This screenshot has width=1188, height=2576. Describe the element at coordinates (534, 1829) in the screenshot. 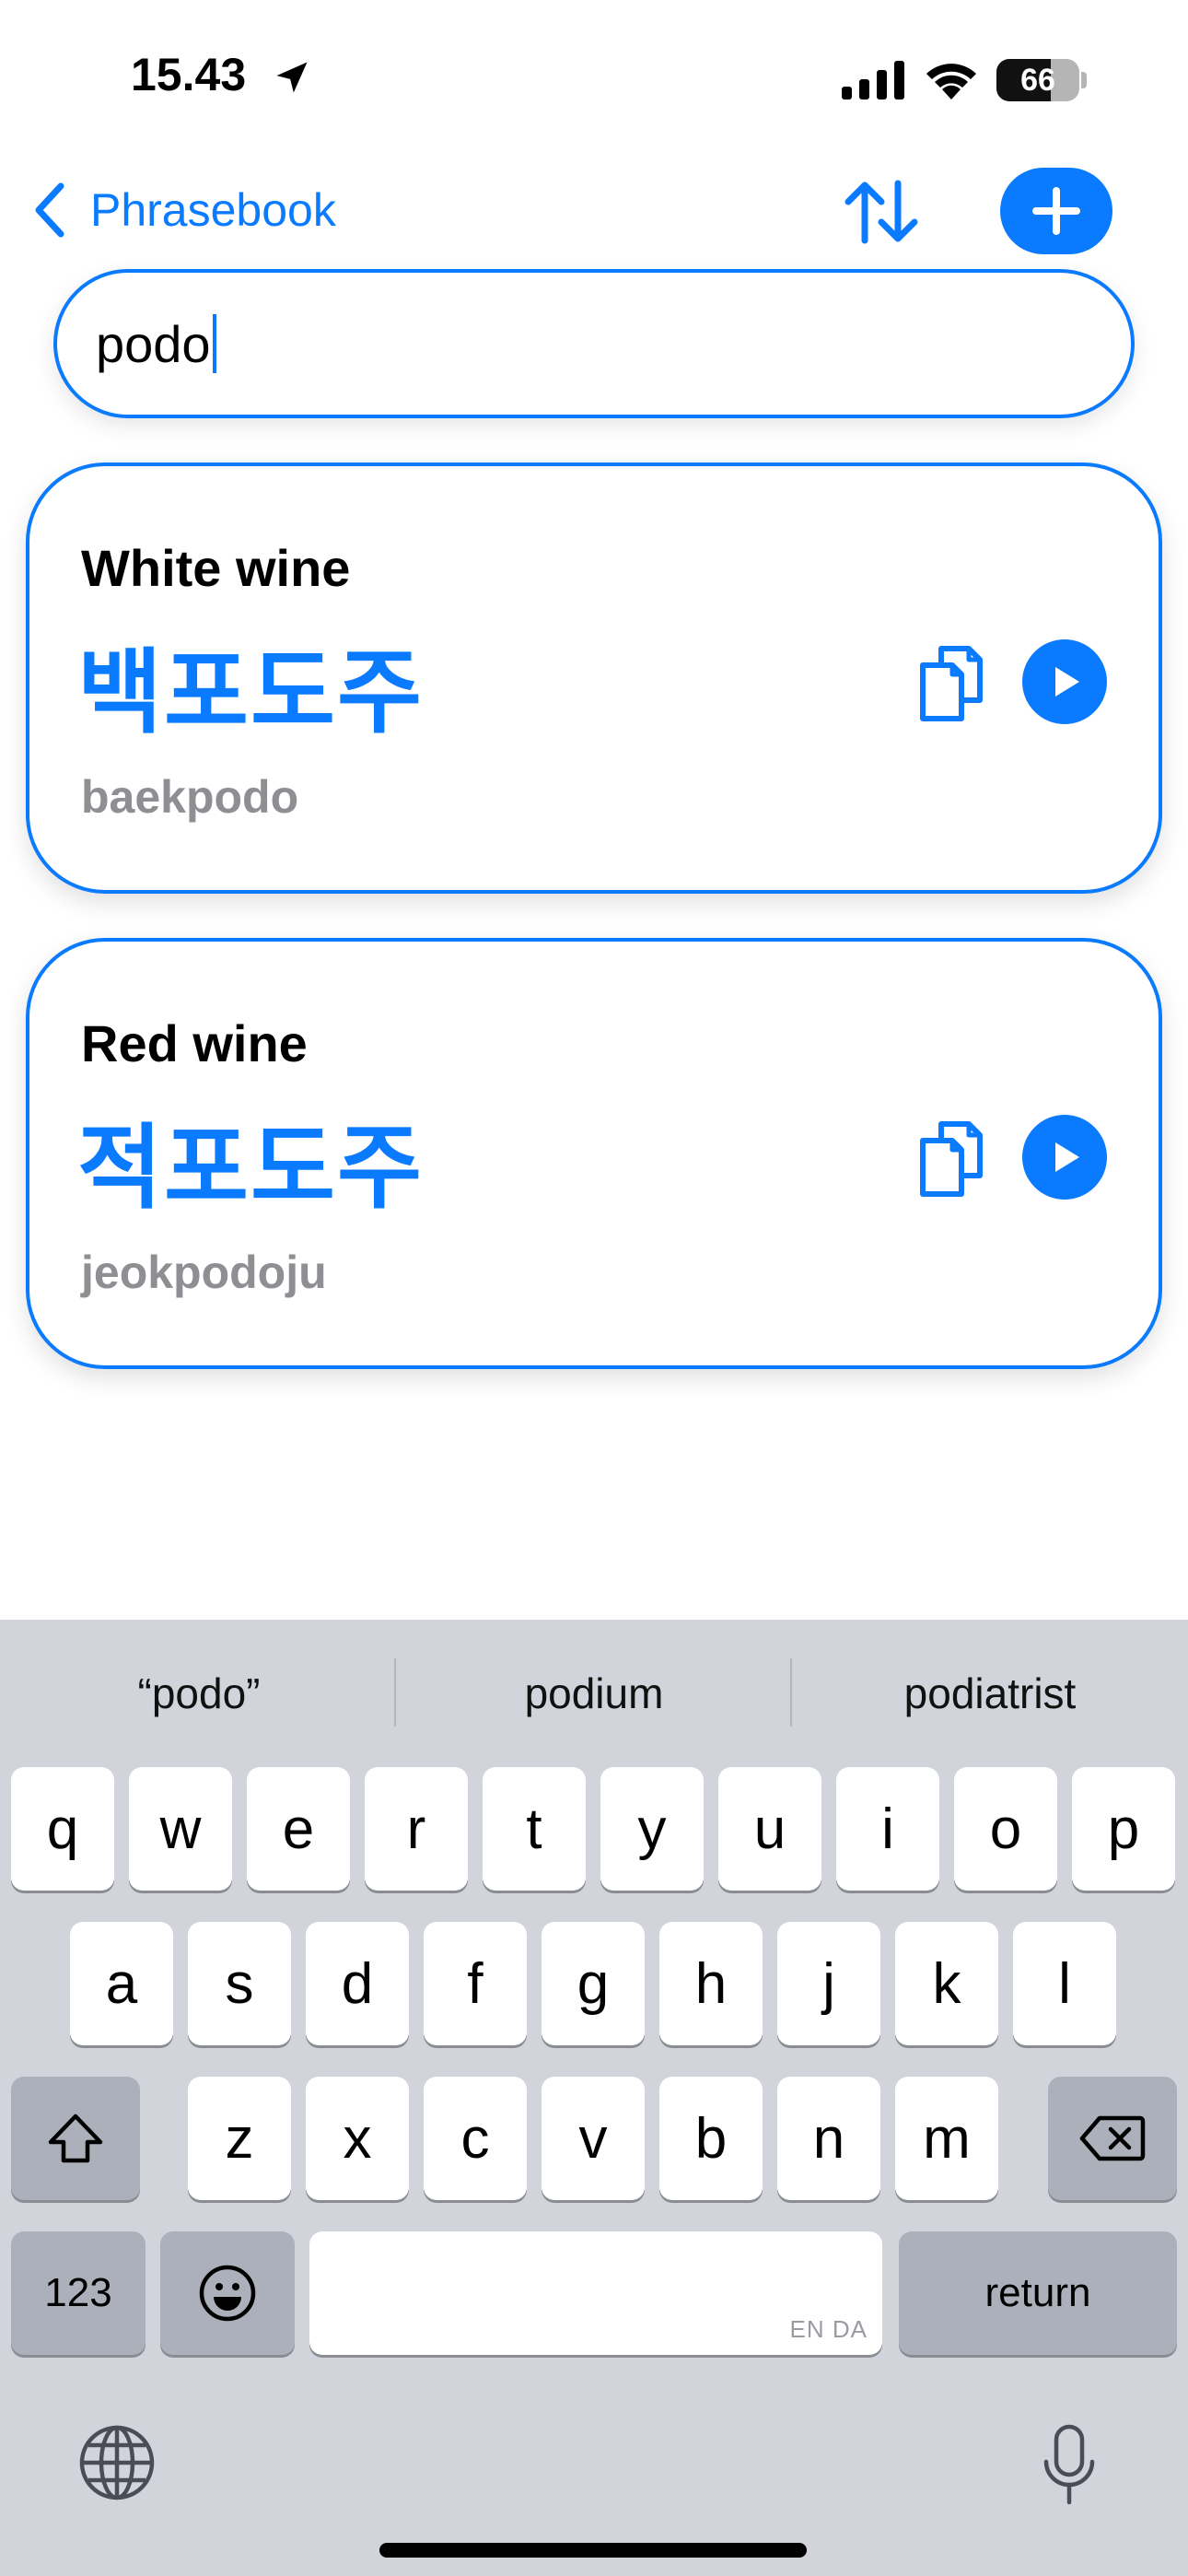

I see `key-t: t` at that location.